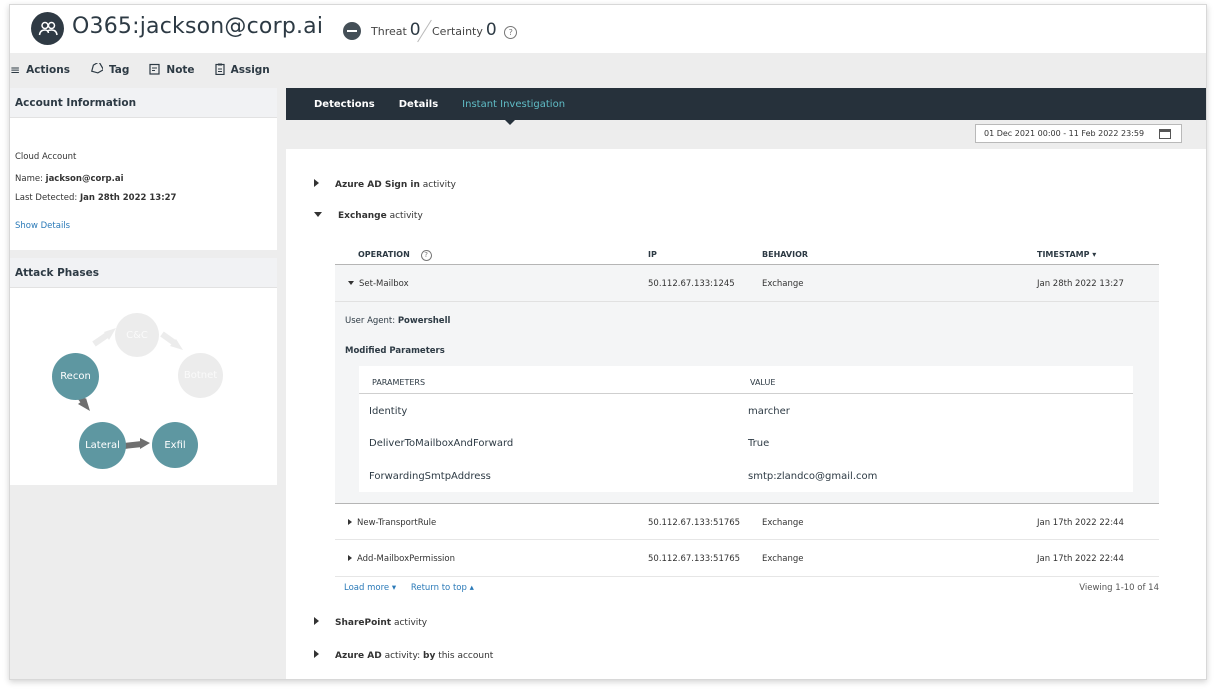  Describe the element at coordinates (457, 31) in the screenshot. I see `certainty-label: Certainty` at that location.